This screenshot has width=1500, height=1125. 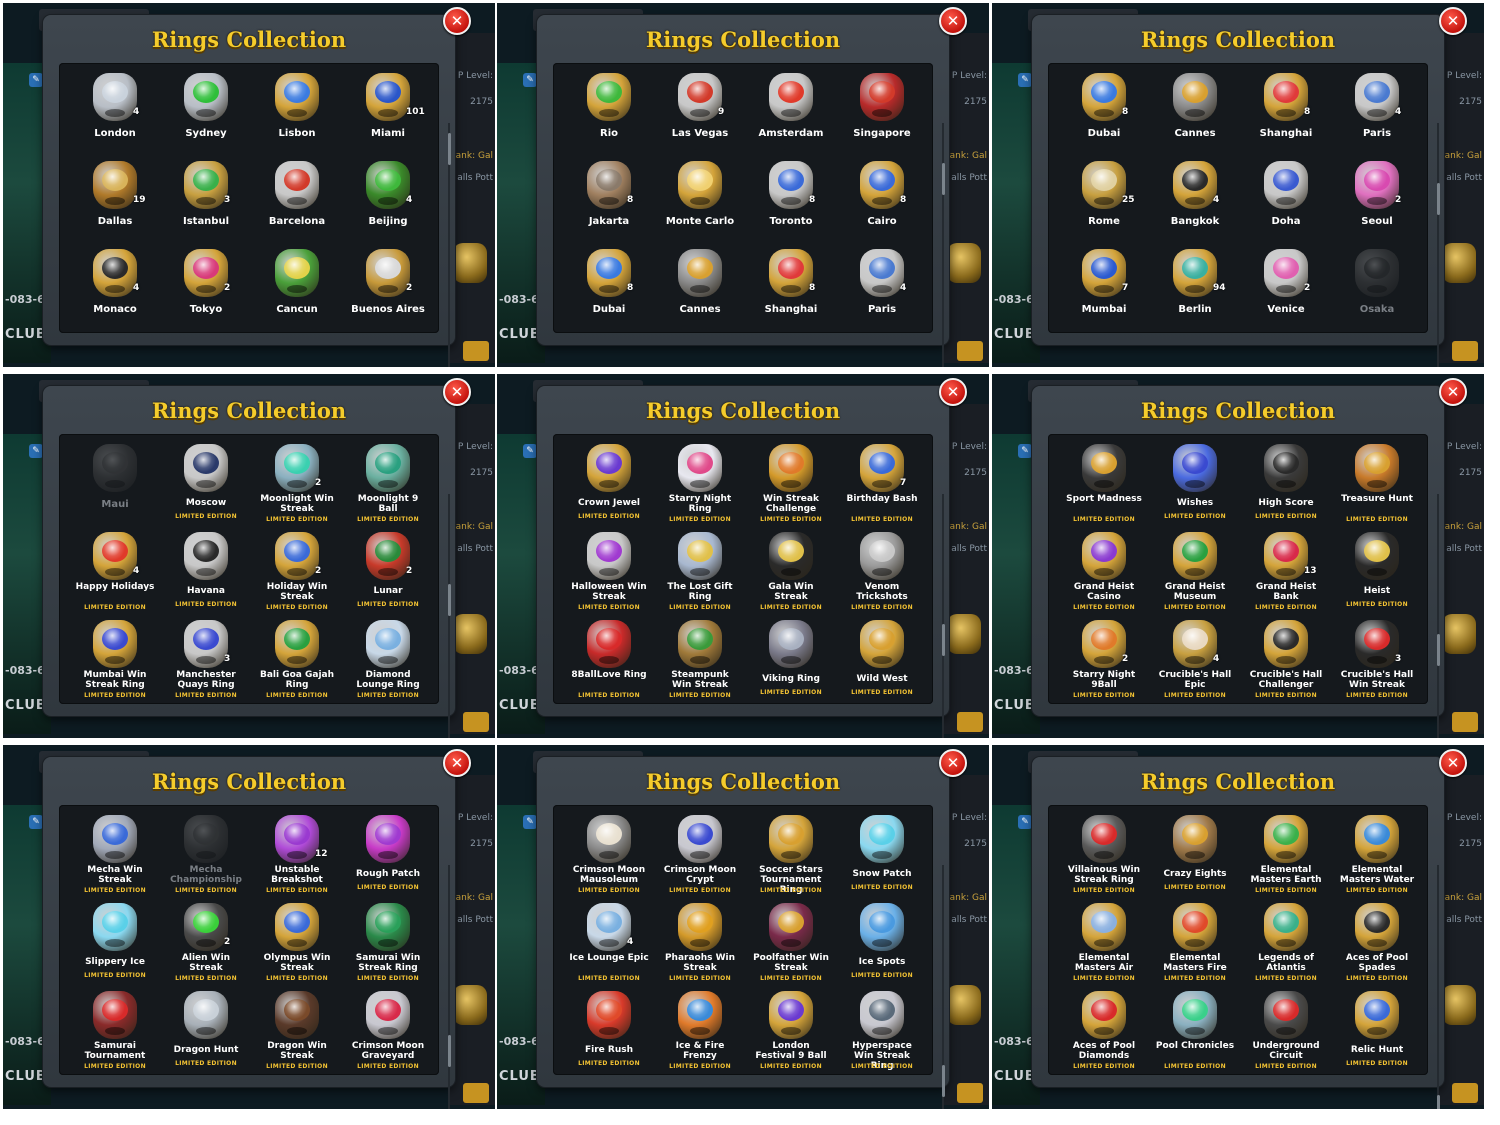 I want to click on ring-item: Aces of Pool Spades LIMITED EDITION, so click(x=1377, y=943).